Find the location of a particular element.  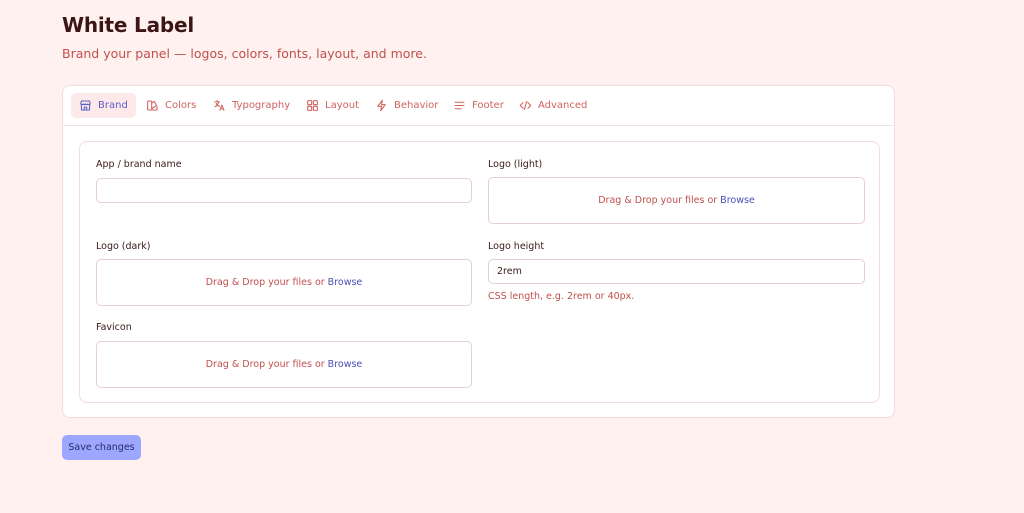

logo-light-label: Logo (light) is located at coordinates (515, 164).